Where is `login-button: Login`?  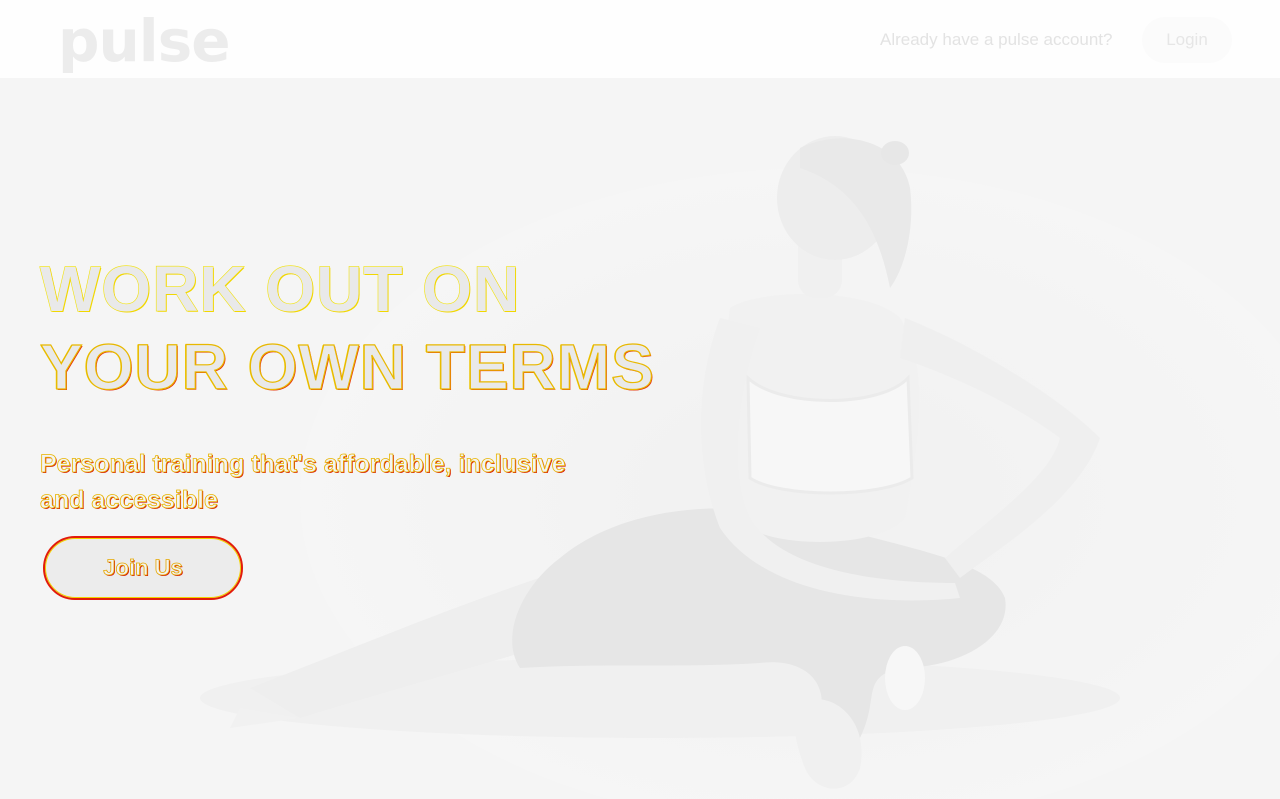 login-button: Login is located at coordinates (1187, 40).